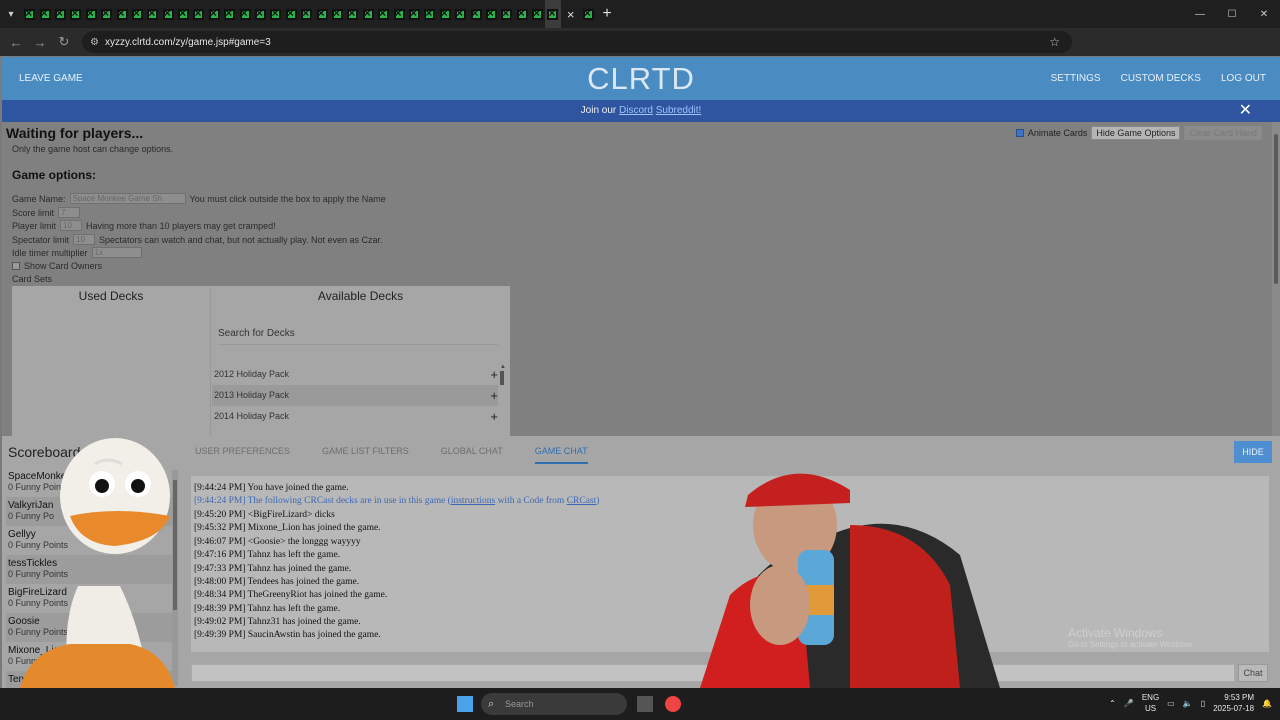  What do you see at coordinates (571, 14) in the screenshot?
I see `tab-close-icon: ×` at bounding box center [571, 14].